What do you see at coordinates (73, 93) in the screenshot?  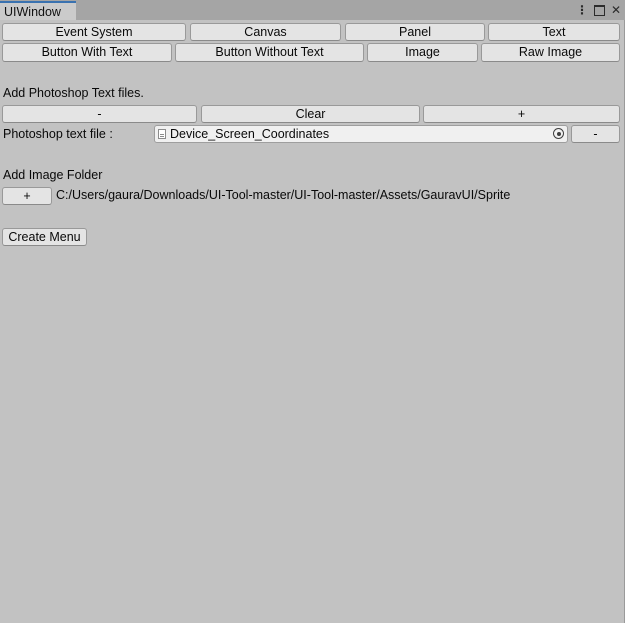 I see `photoshop-section-label: Add Photoshop Text files.` at bounding box center [73, 93].